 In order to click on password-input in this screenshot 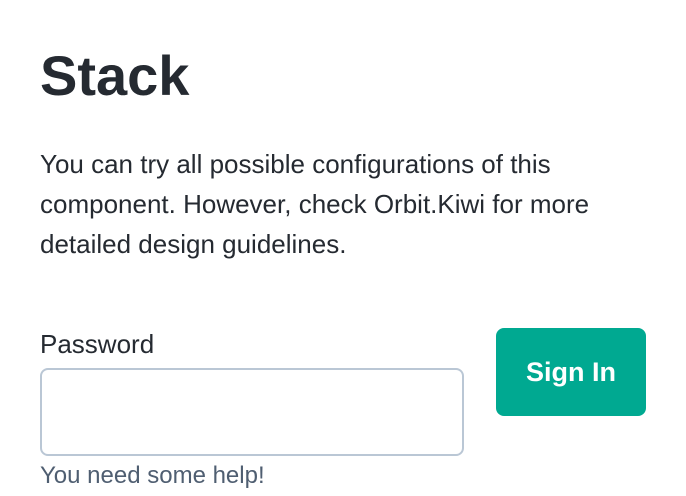, I will do `click(252, 412)`.